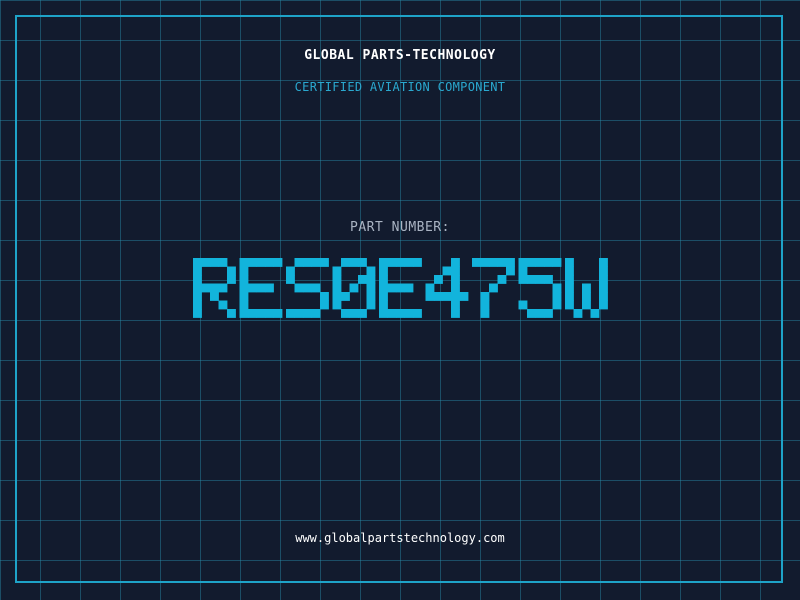 The width and height of the screenshot is (800, 600). I want to click on company-name: GLOBAL PARTS-TECHNOLOGY, so click(400, 55).